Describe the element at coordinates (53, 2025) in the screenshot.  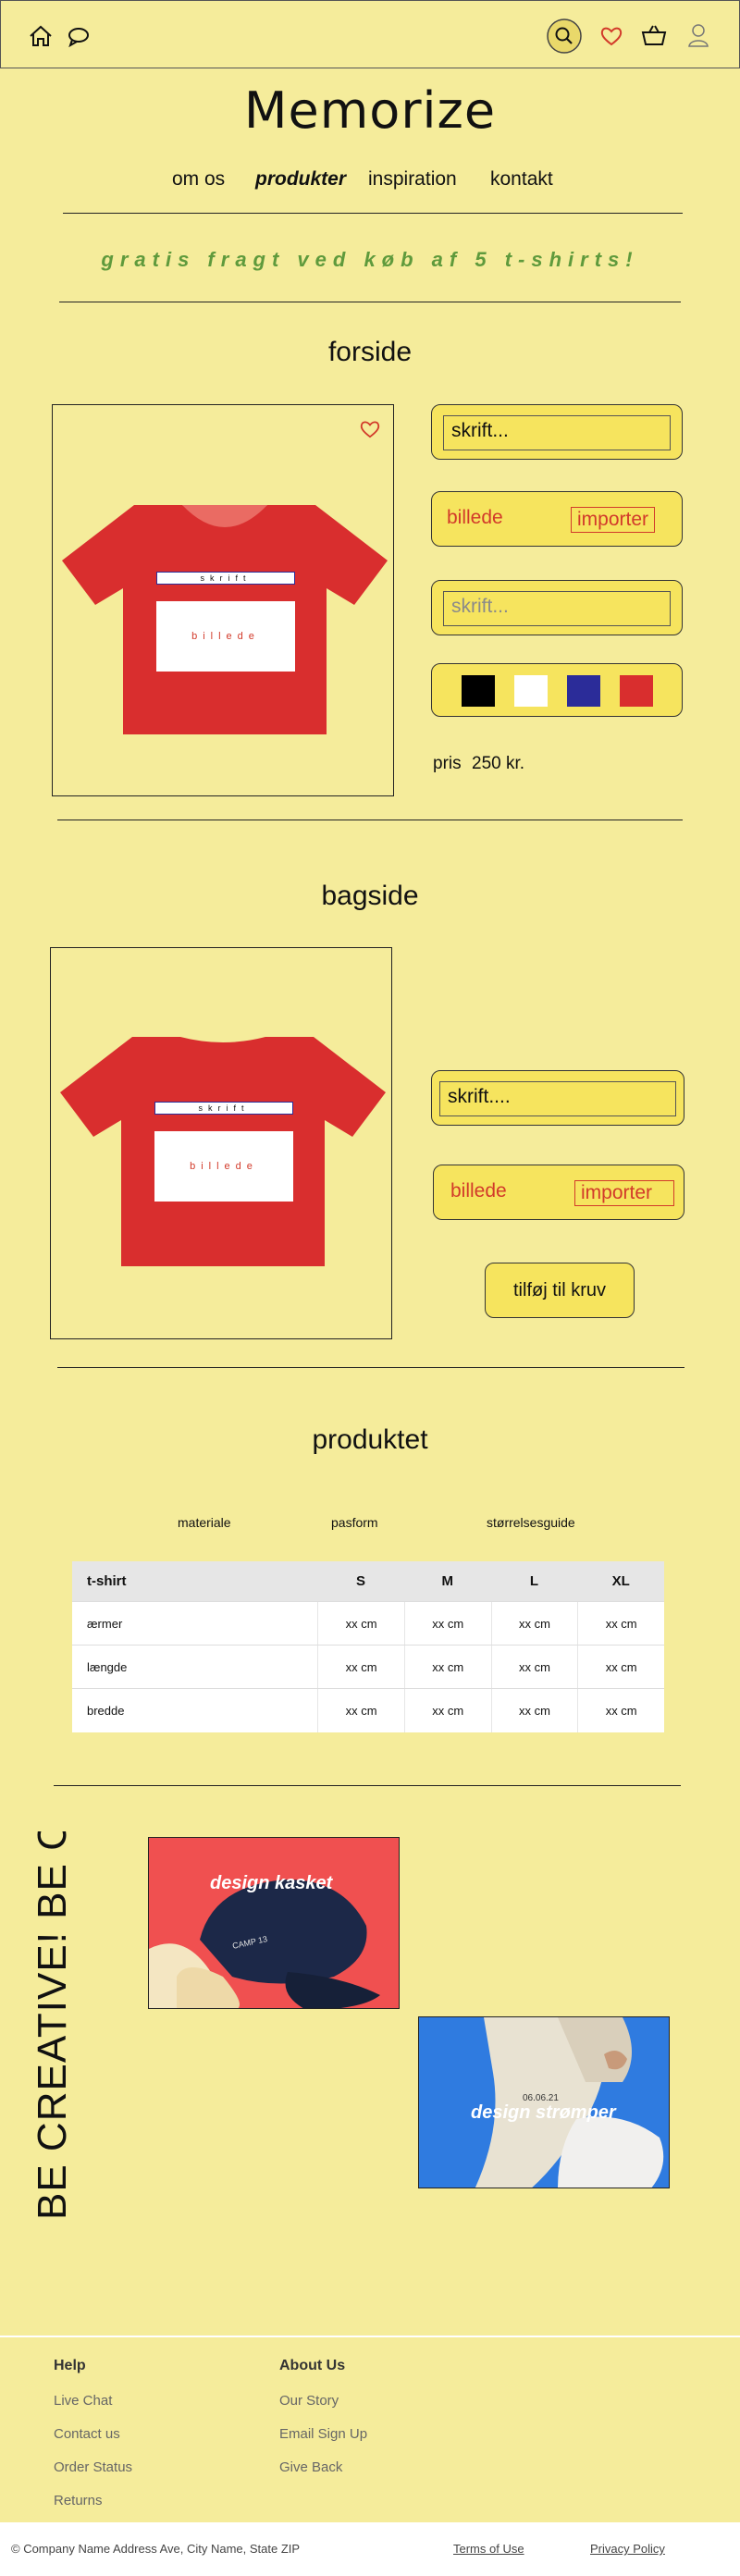
I see `slogan-vertical-text: BE CREATIVE! BE C` at that location.